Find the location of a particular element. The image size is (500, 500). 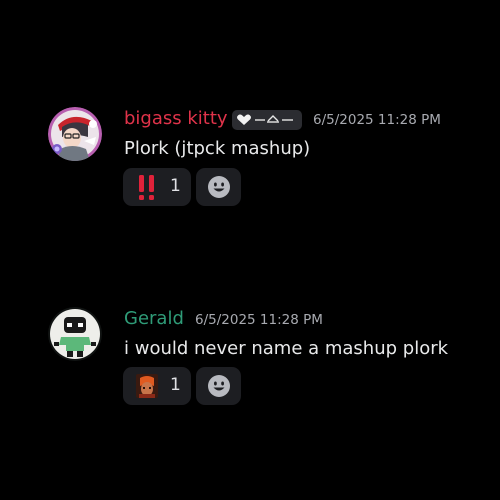

username: bigass kitty is located at coordinates (176, 118).